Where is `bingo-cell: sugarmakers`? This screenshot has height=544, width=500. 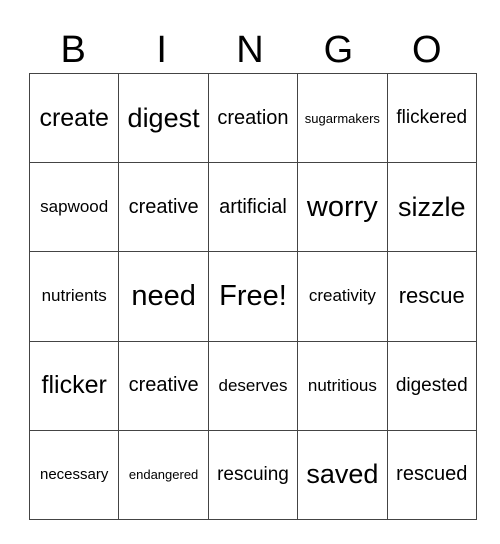 bingo-cell: sugarmakers is located at coordinates (342, 118).